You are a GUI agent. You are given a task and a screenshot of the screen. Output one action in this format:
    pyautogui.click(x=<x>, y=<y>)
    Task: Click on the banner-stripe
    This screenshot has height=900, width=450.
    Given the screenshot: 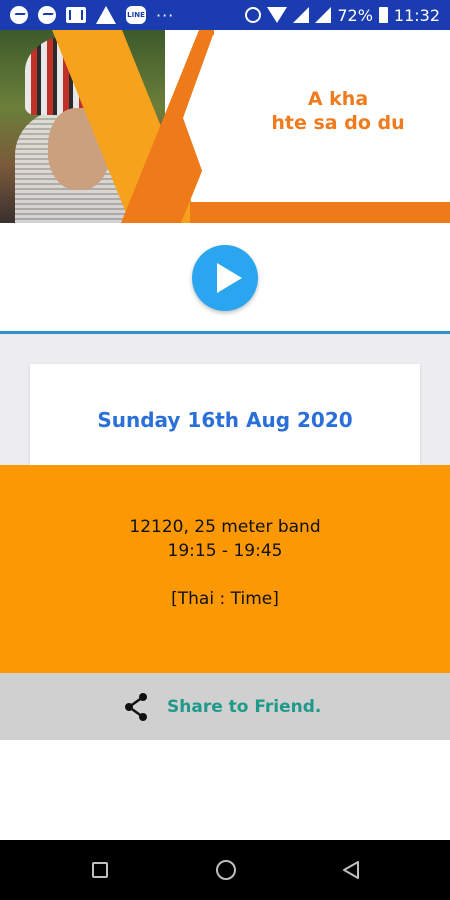 What is the action you would take?
    pyautogui.click(x=320, y=212)
    